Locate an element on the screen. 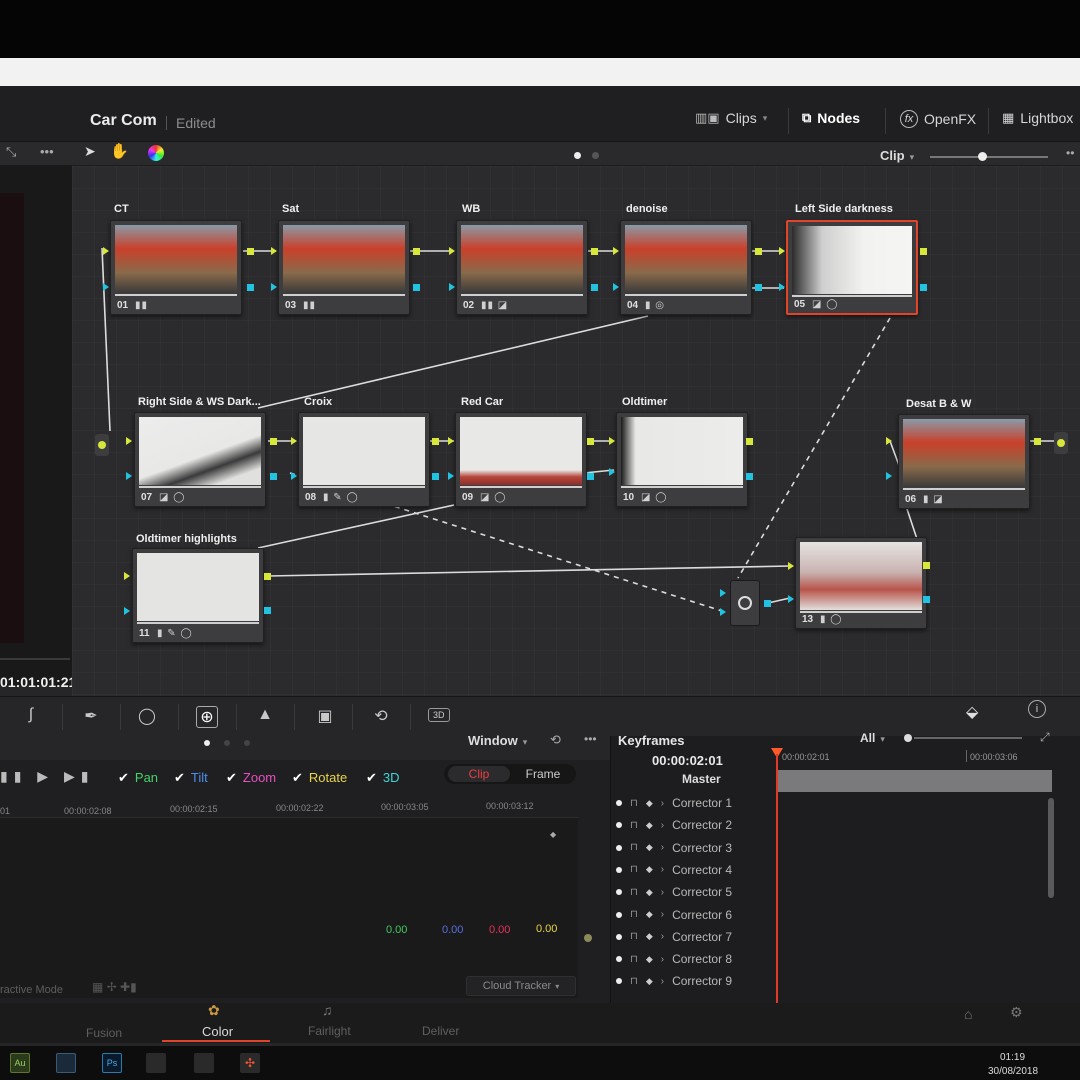 This screenshot has width=1080, height=1080. photoshop-app-icon: Ps is located at coordinates (112, 1063).